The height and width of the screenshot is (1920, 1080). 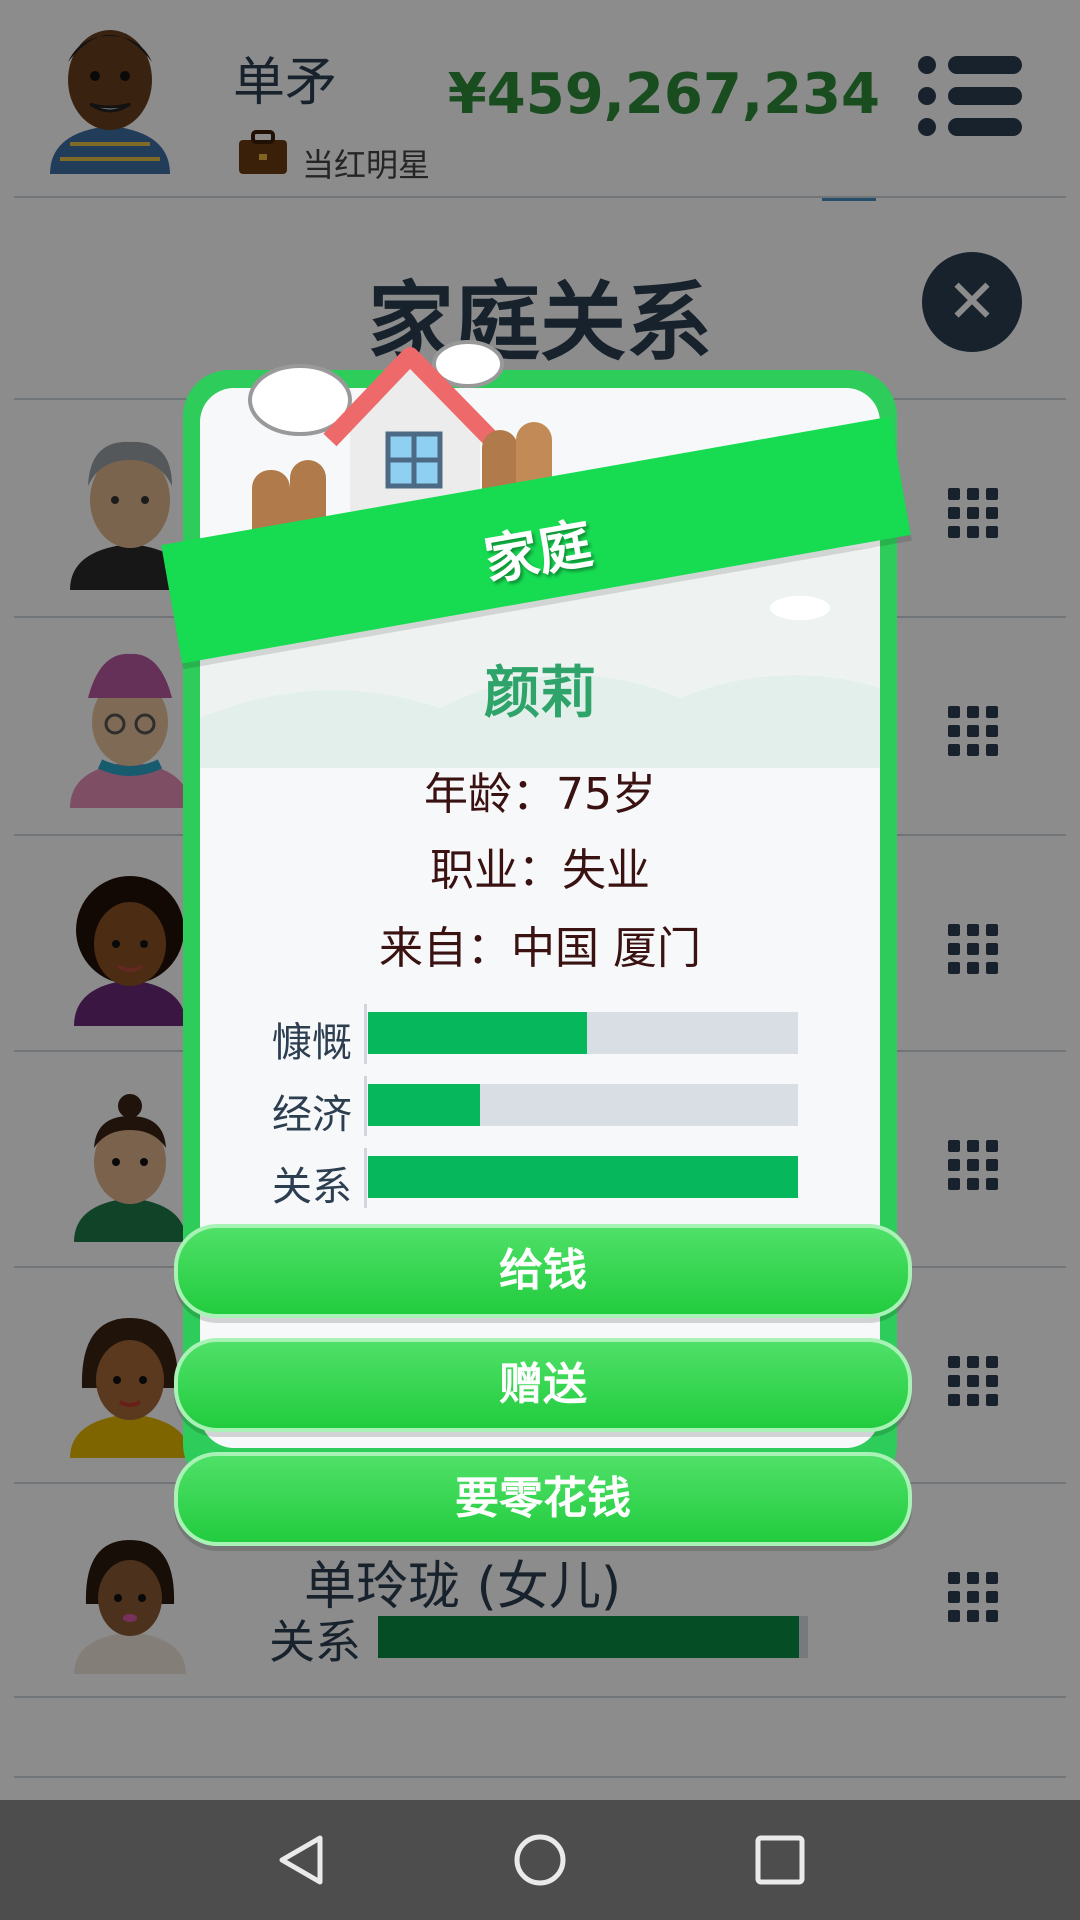 I want to click on stat-bar-relationship, so click(x=583, y=1177).